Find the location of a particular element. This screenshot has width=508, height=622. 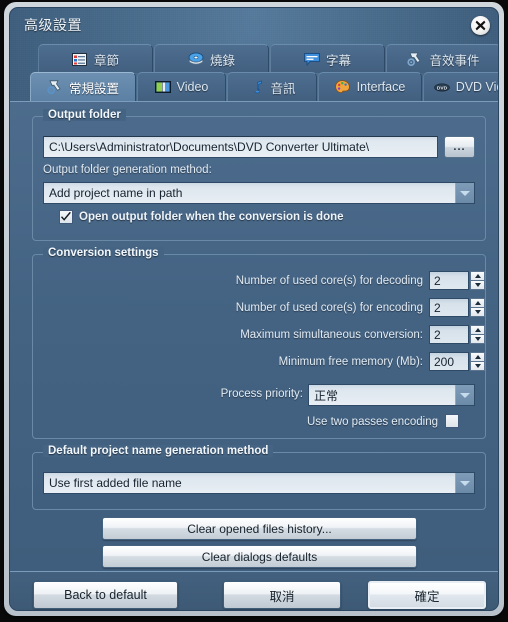

subtitle-icon is located at coordinates (311, 59).